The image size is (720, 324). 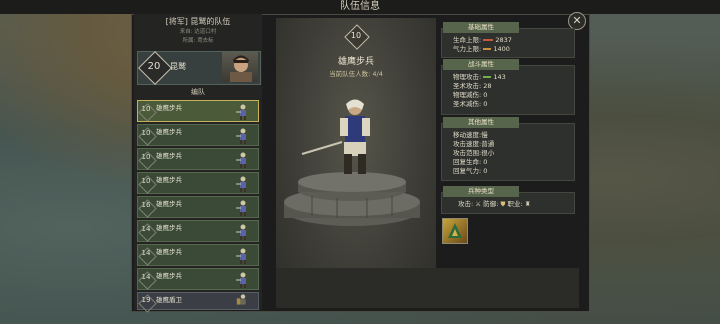 I want to click on stat-label: 攻击范围, so click(x=466, y=153).